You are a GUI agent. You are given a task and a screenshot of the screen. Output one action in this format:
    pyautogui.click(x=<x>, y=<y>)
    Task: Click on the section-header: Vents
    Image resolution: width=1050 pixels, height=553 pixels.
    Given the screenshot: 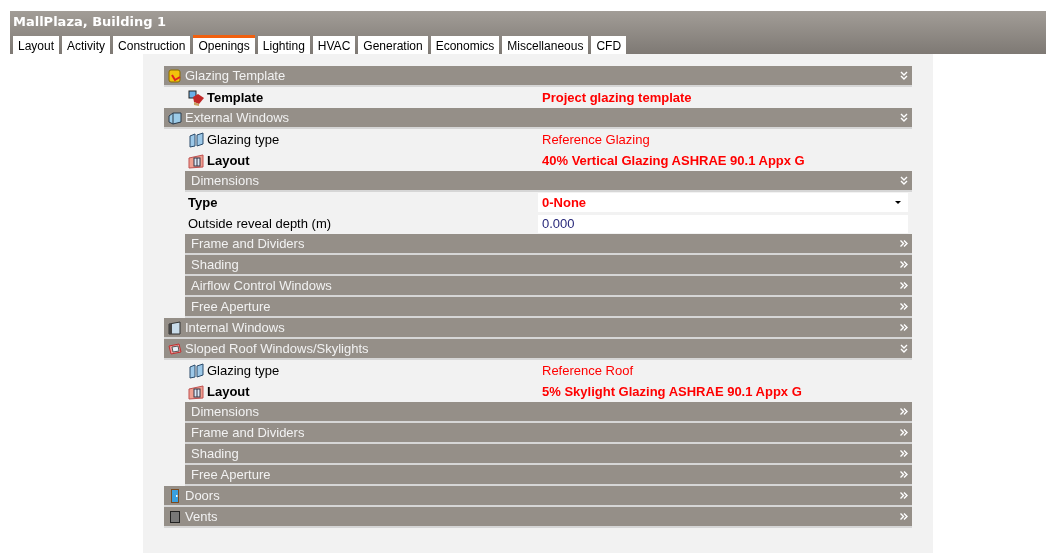 What is the action you would take?
    pyautogui.click(x=538, y=517)
    